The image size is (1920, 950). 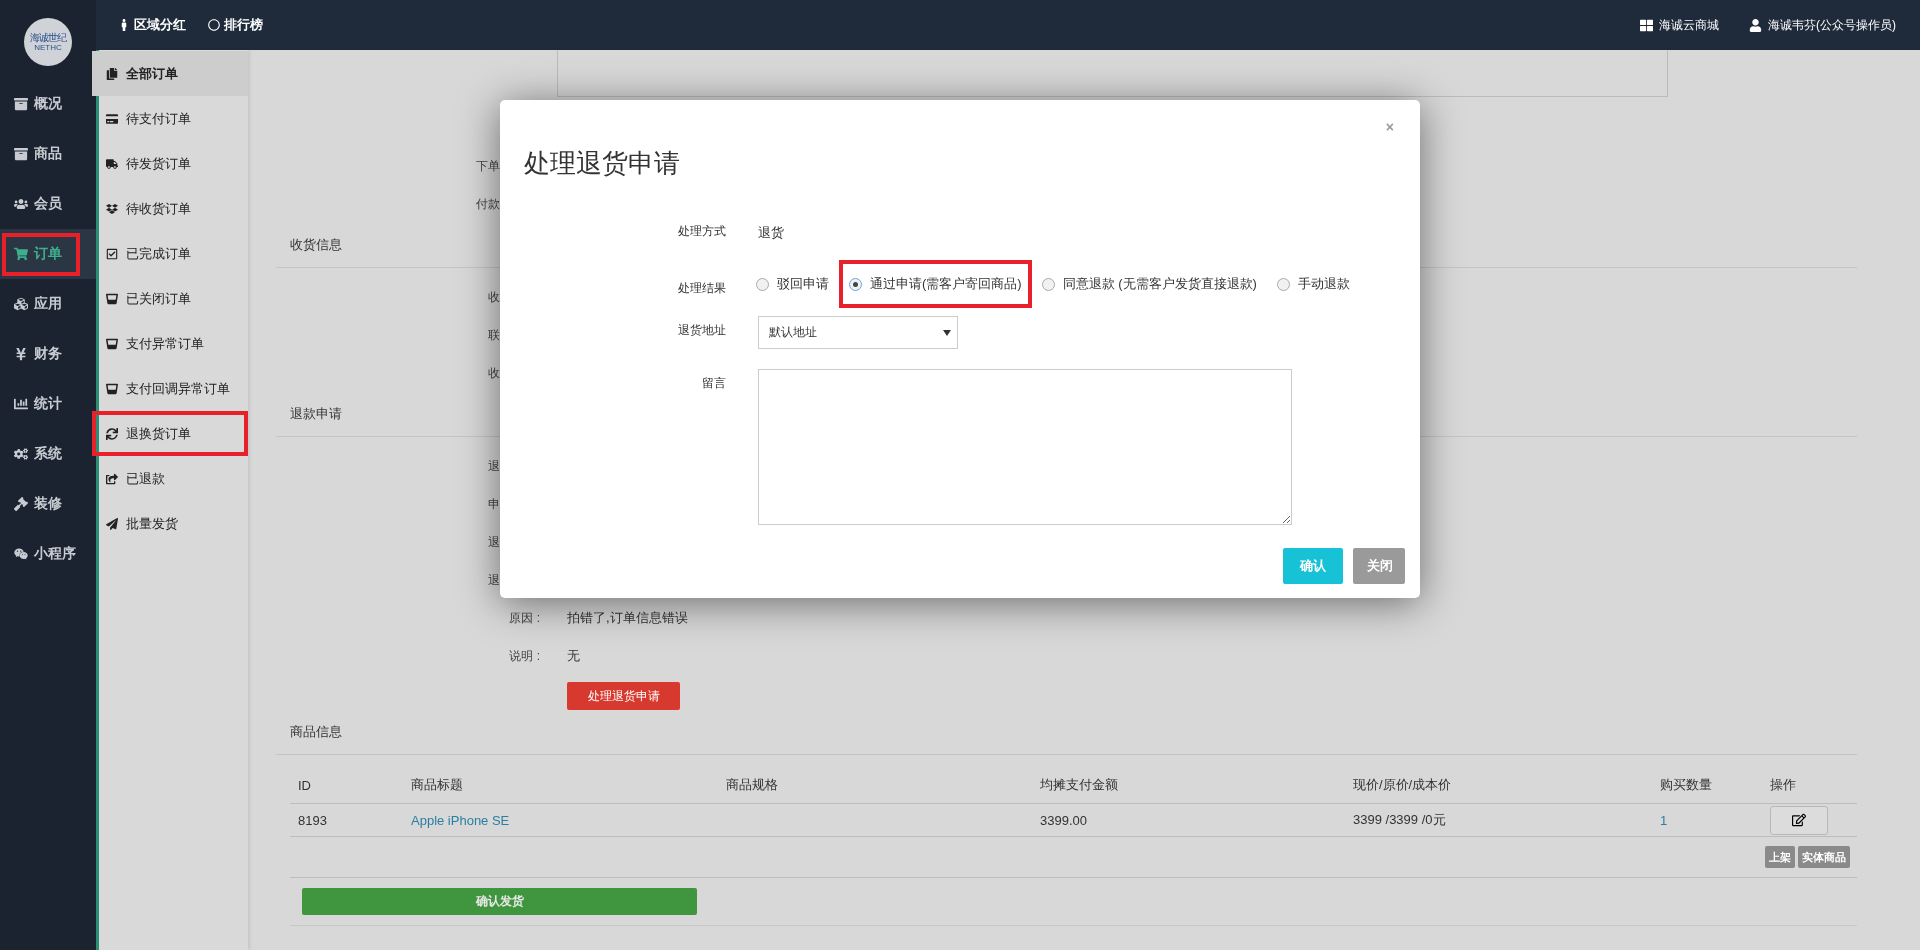 I want to click on subnav-item: 全部订单, so click(x=170, y=73).